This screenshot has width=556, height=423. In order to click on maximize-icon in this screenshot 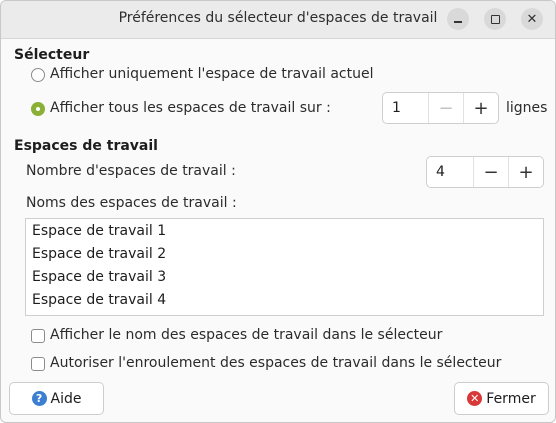, I will do `click(495, 19)`.